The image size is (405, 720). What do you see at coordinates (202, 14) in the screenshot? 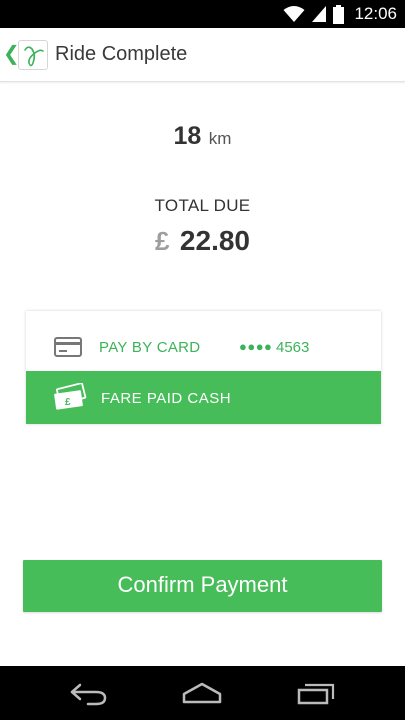
I see `status-bar: 12:06` at bounding box center [202, 14].